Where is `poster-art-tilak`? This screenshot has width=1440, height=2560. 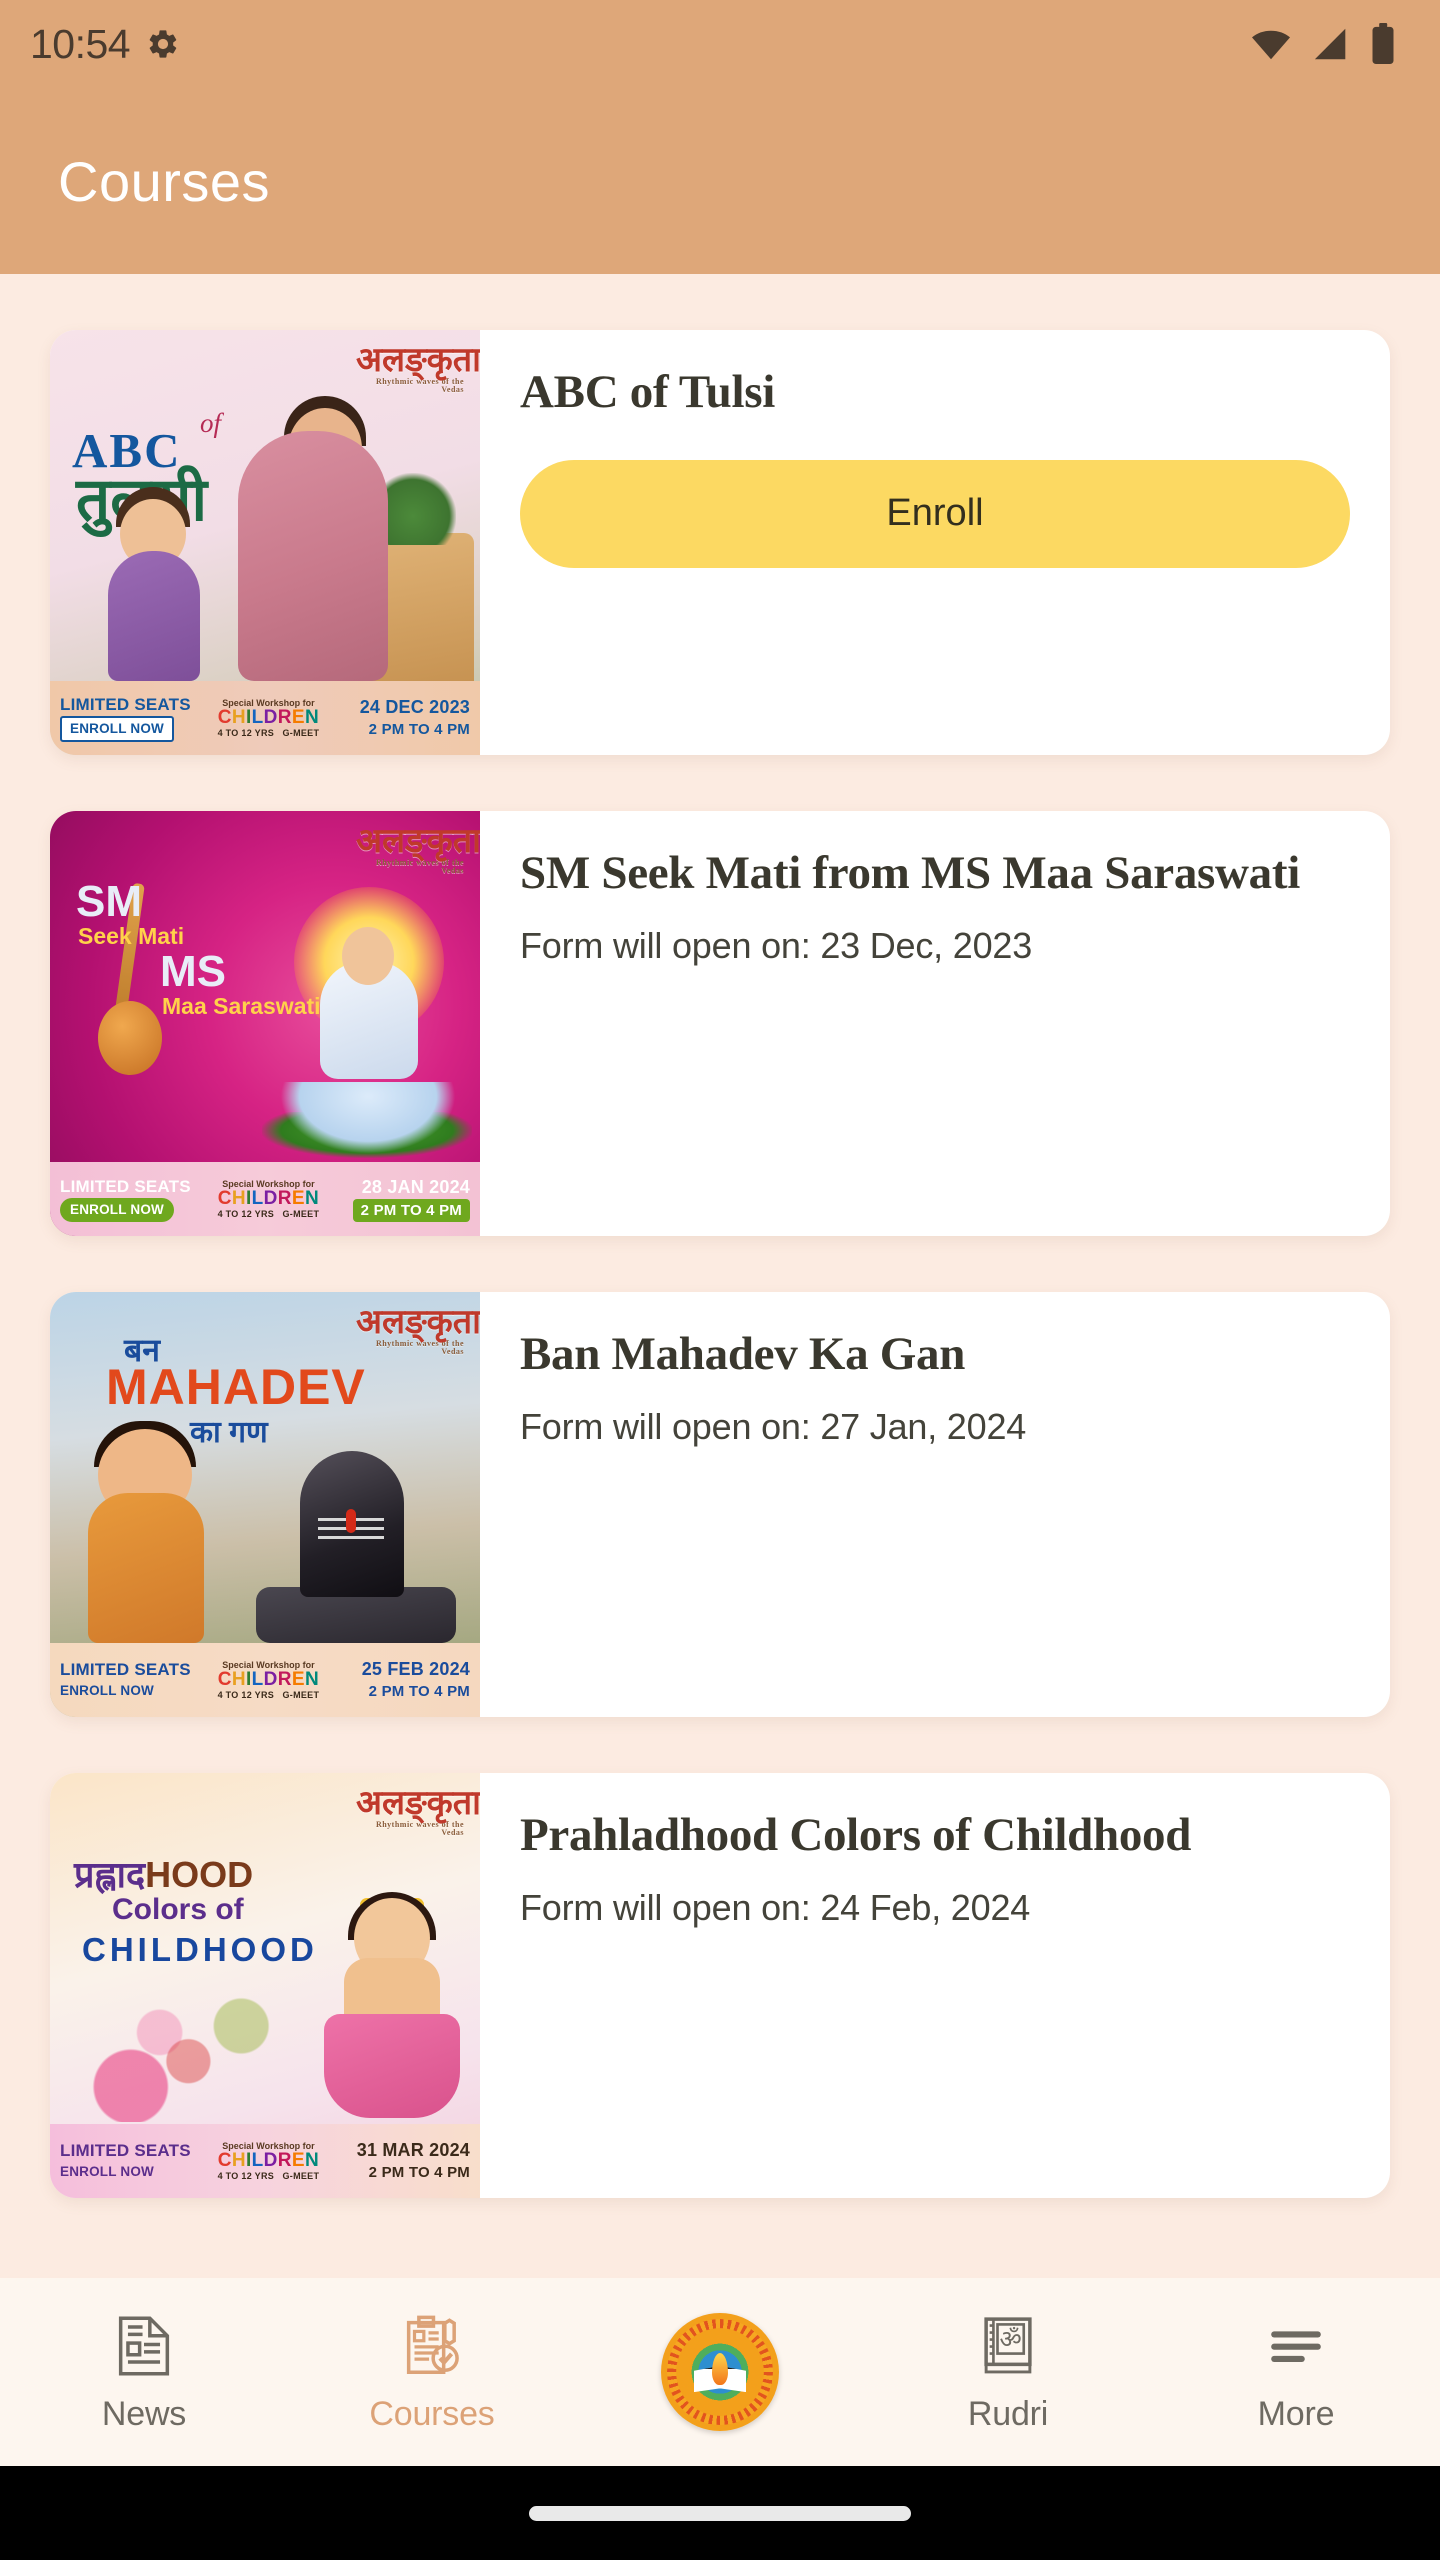 poster-art-tilak is located at coordinates (351, 1521).